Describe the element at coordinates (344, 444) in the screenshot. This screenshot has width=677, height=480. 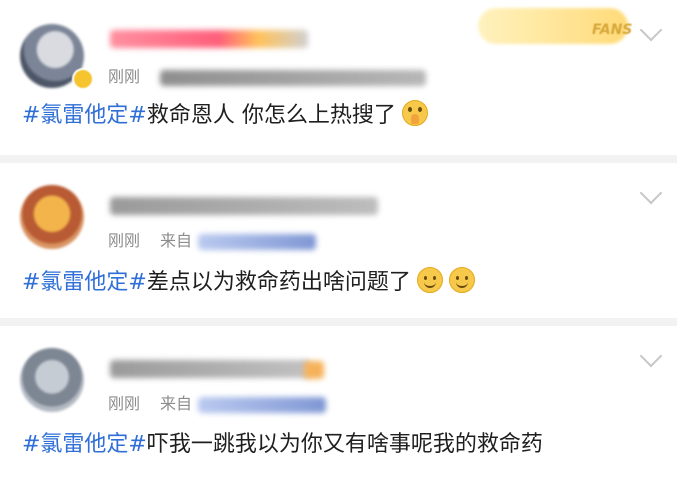
I see `comment-body: 吓我一跳我以为你又有啥事呢我的救命药` at that location.